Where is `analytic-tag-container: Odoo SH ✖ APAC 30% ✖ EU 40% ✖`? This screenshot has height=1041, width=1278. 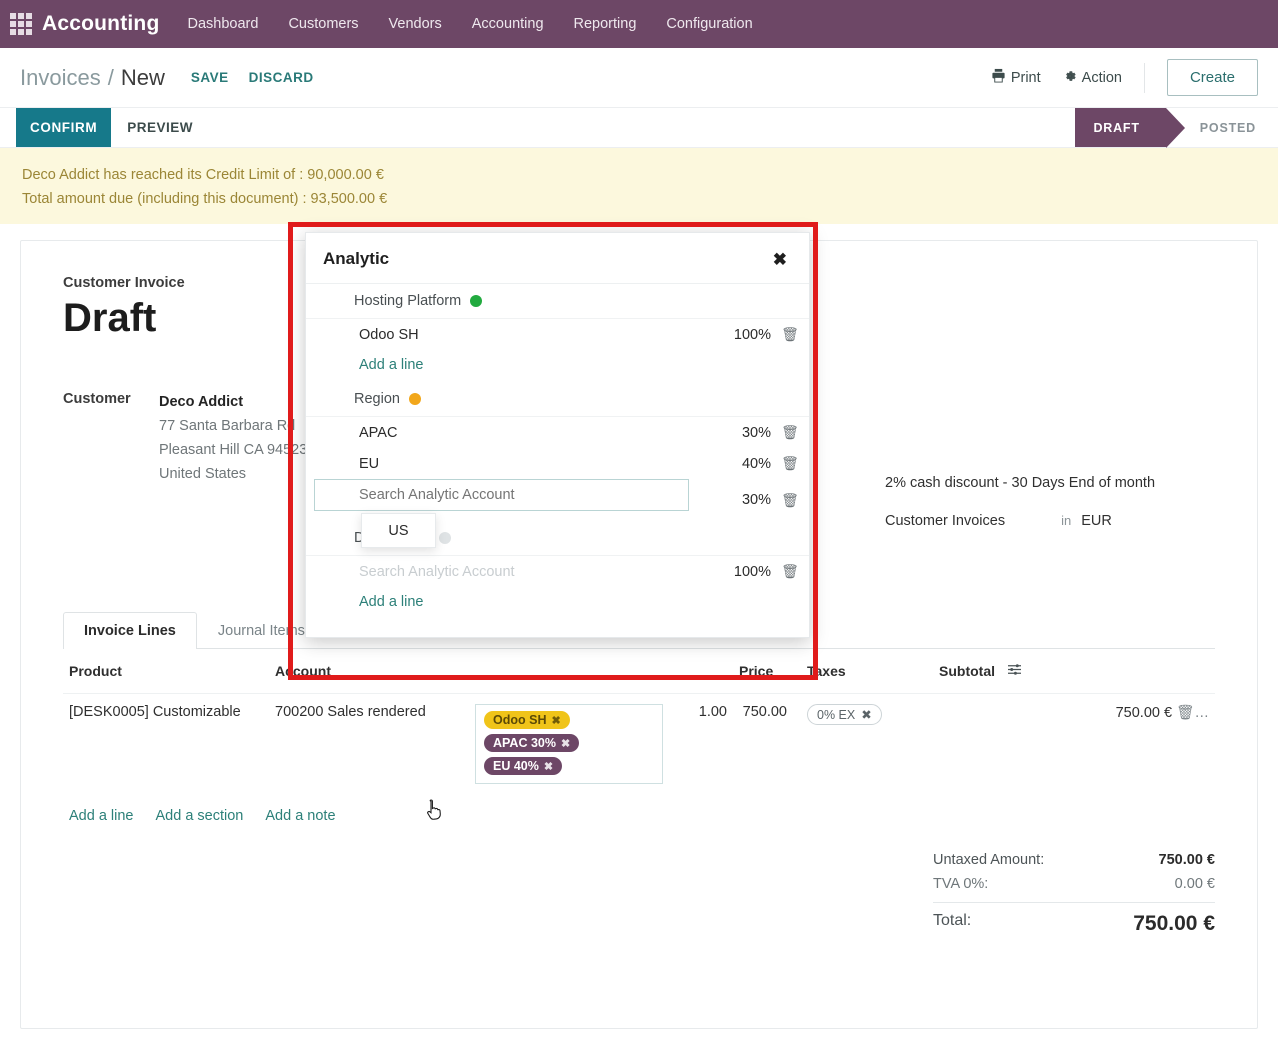
analytic-tag-container: Odoo SH ✖ APAC 30% ✖ EU 40% ✖ is located at coordinates (569, 744).